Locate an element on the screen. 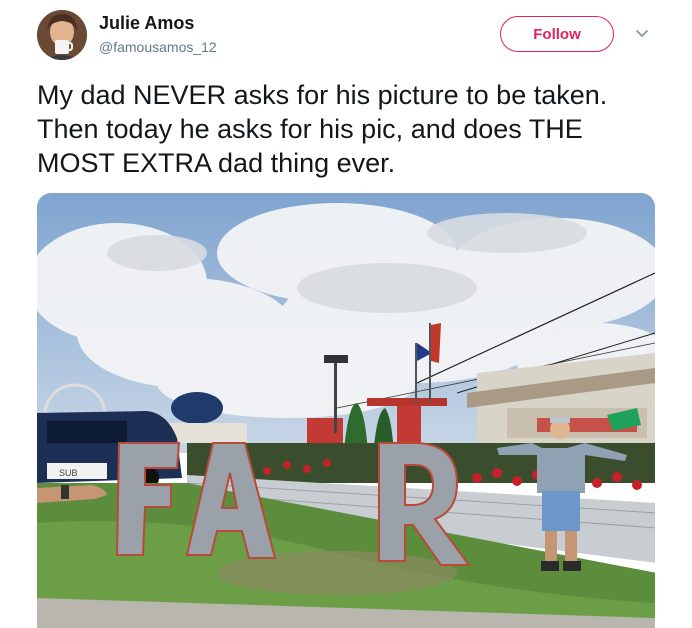 This screenshot has height=628, width=692. avatar is located at coordinates (62, 35).